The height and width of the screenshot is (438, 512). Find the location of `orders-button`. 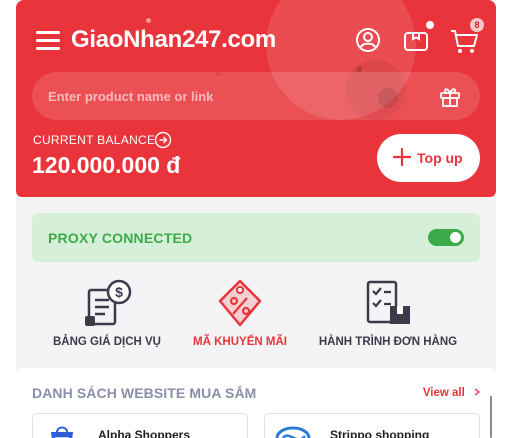

orders-button is located at coordinates (417, 38).